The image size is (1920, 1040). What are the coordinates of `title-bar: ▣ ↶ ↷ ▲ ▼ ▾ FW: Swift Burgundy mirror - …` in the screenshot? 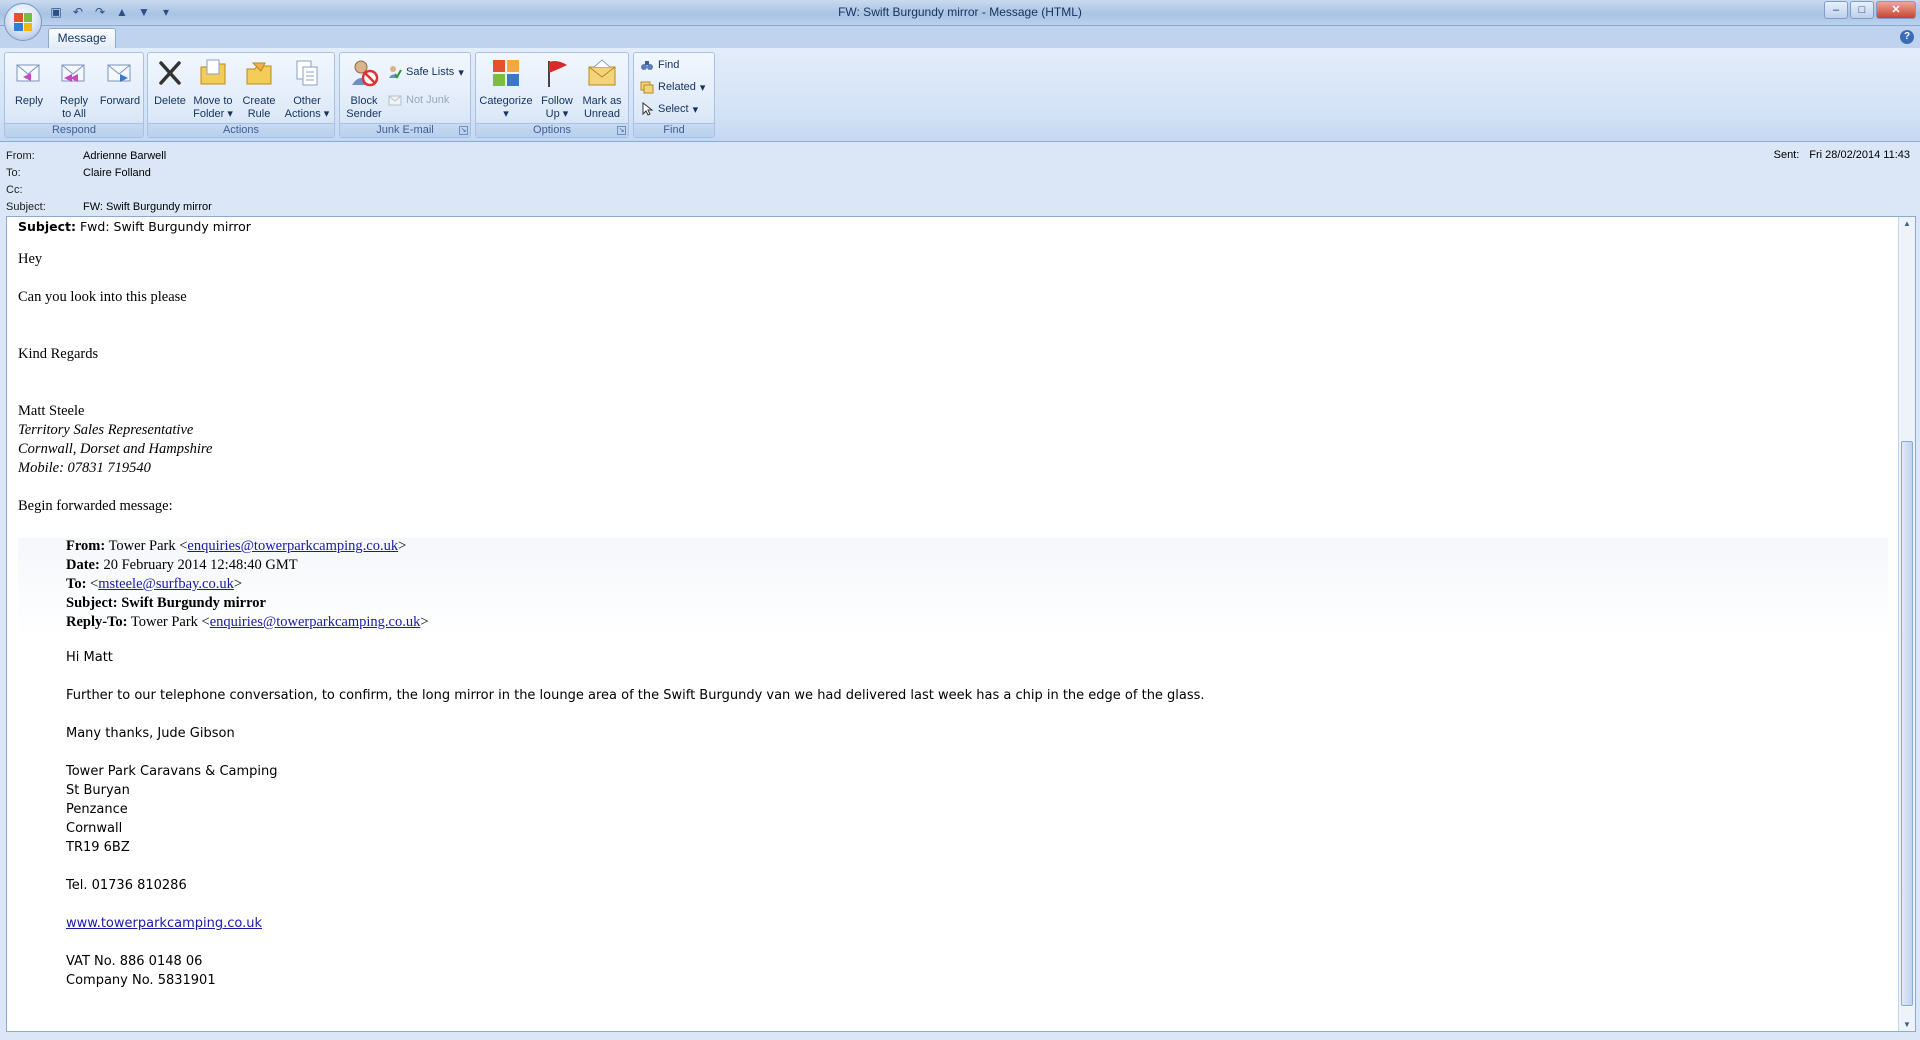 It's located at (960, 13).